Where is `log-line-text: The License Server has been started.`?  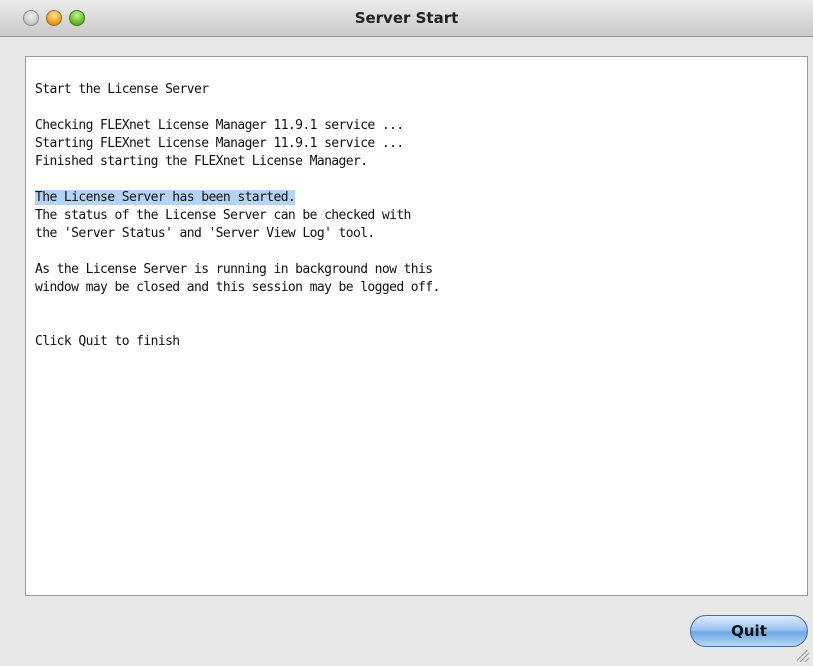
log-line-text: The License Server has been started. is located at coordinates (165, 197).